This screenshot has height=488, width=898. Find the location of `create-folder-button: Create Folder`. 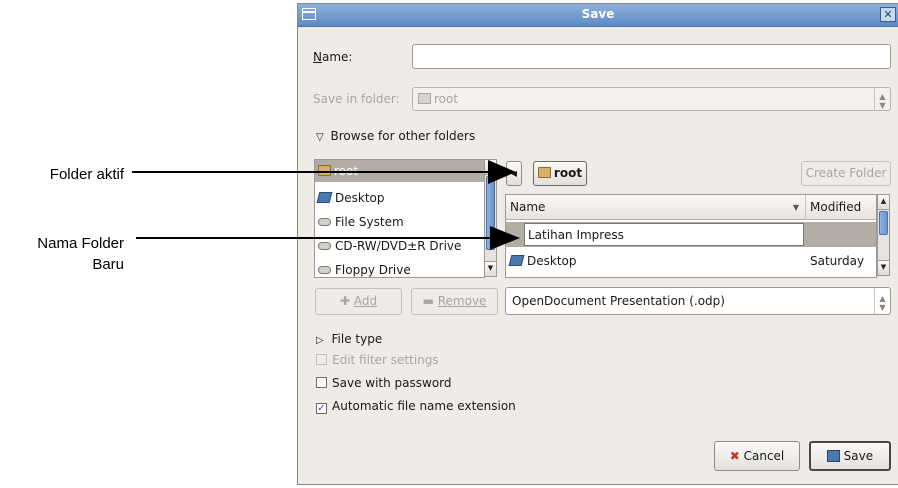

create-folder-button: Create Folder is located at coordinates (846, 173).